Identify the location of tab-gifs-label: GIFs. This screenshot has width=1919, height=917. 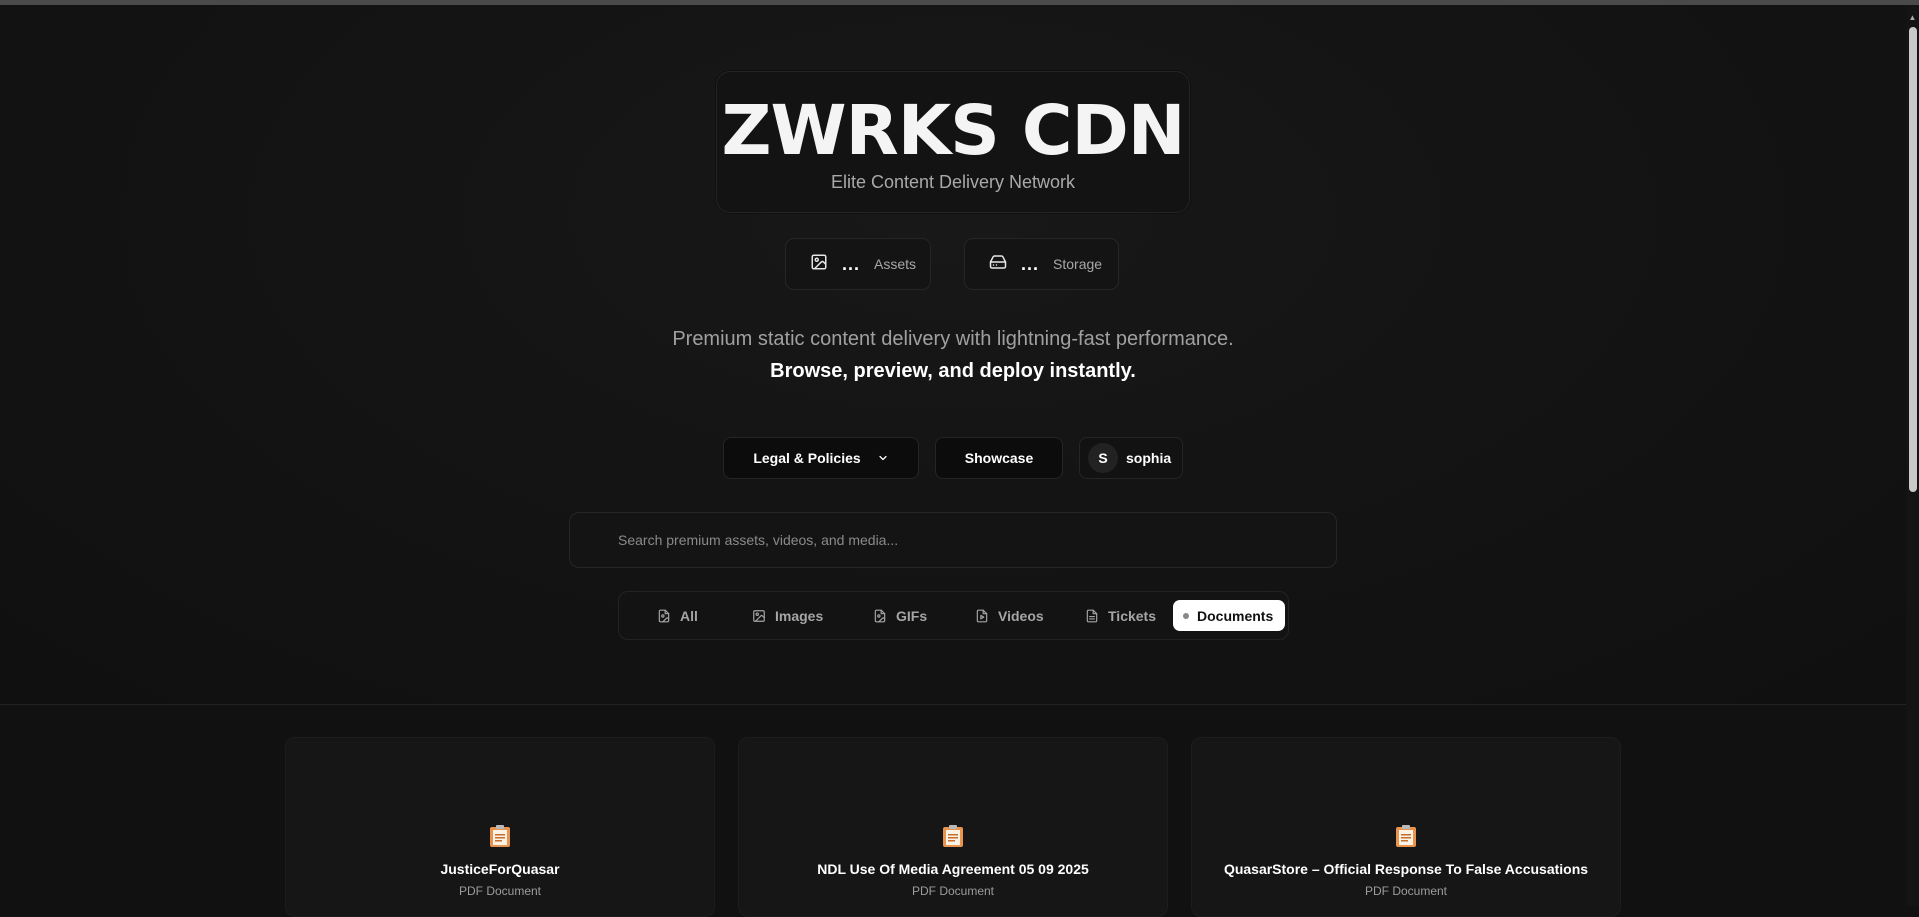
(912, 615).